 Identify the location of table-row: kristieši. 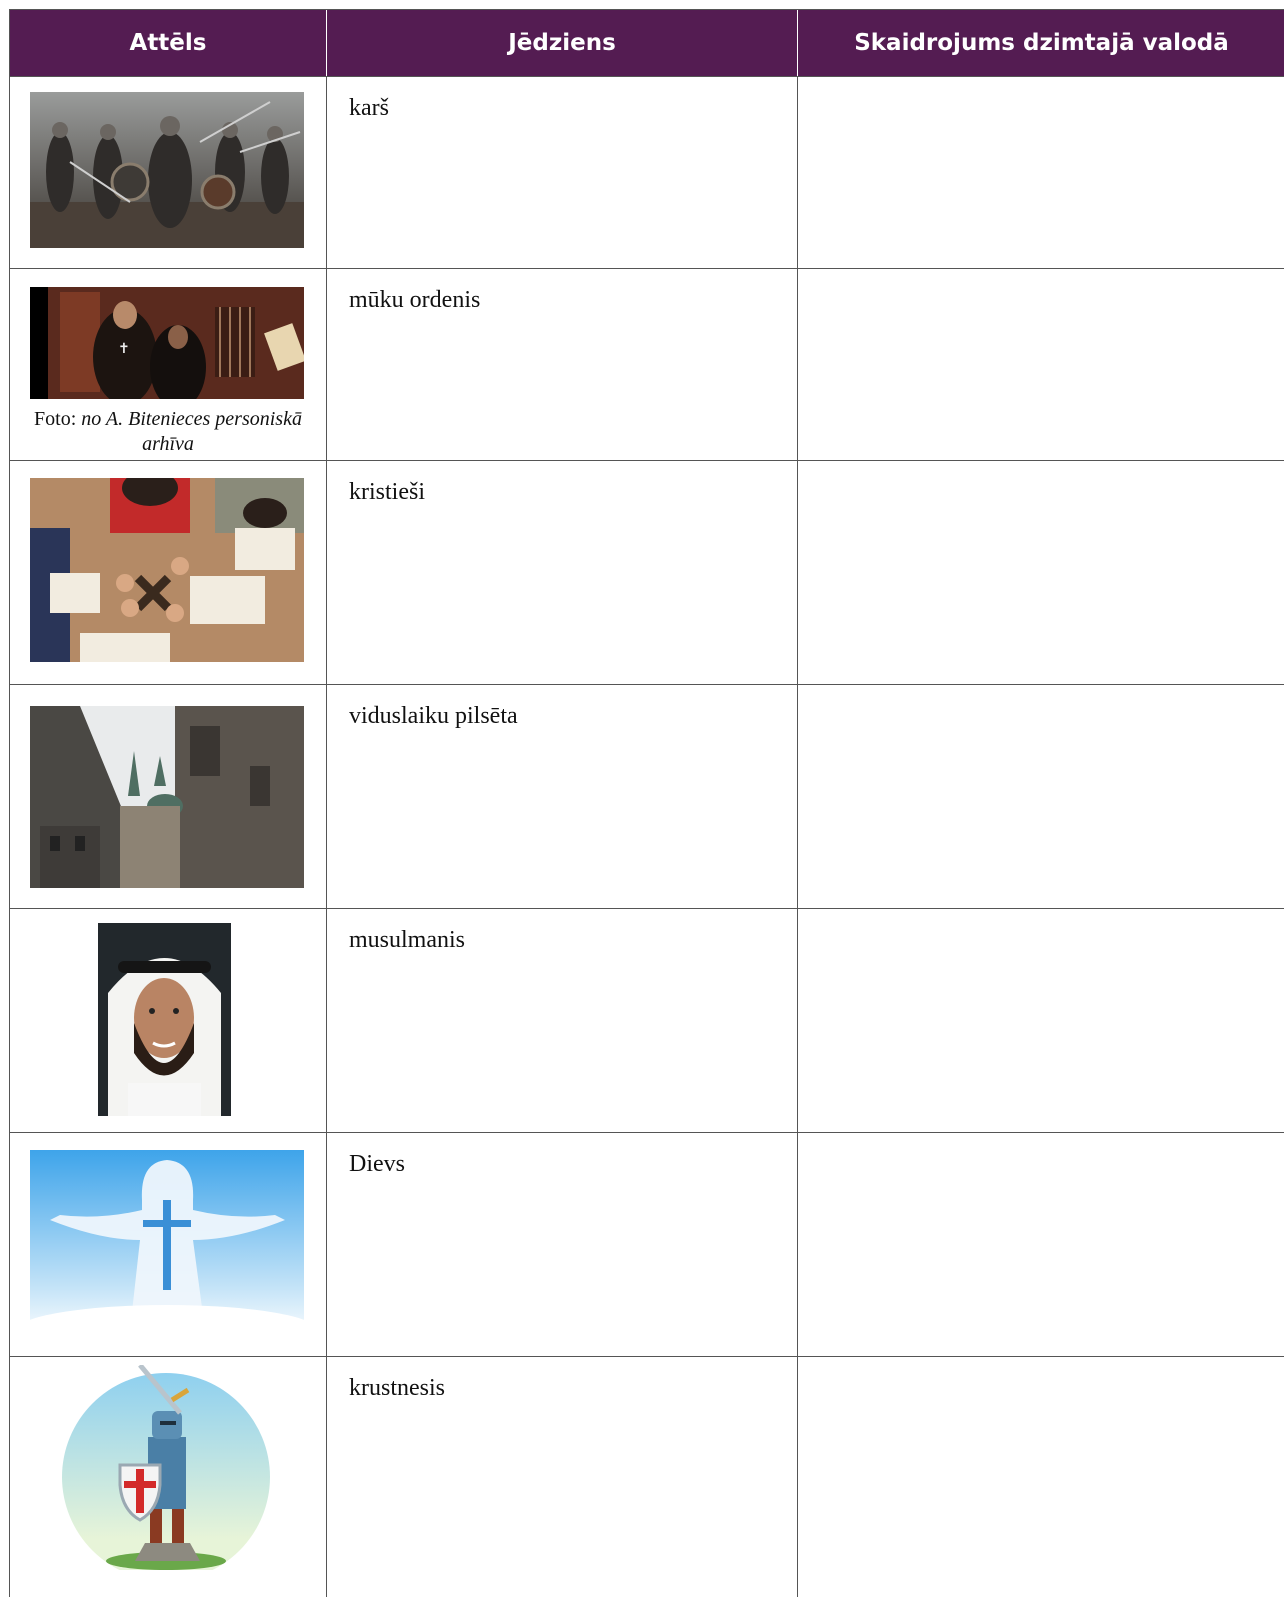
(647, 573).